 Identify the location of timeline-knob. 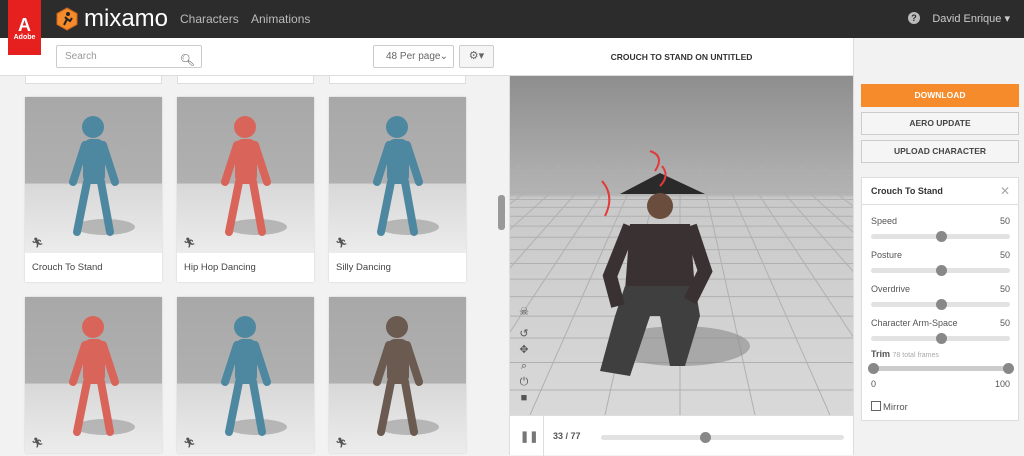
(706, 437).